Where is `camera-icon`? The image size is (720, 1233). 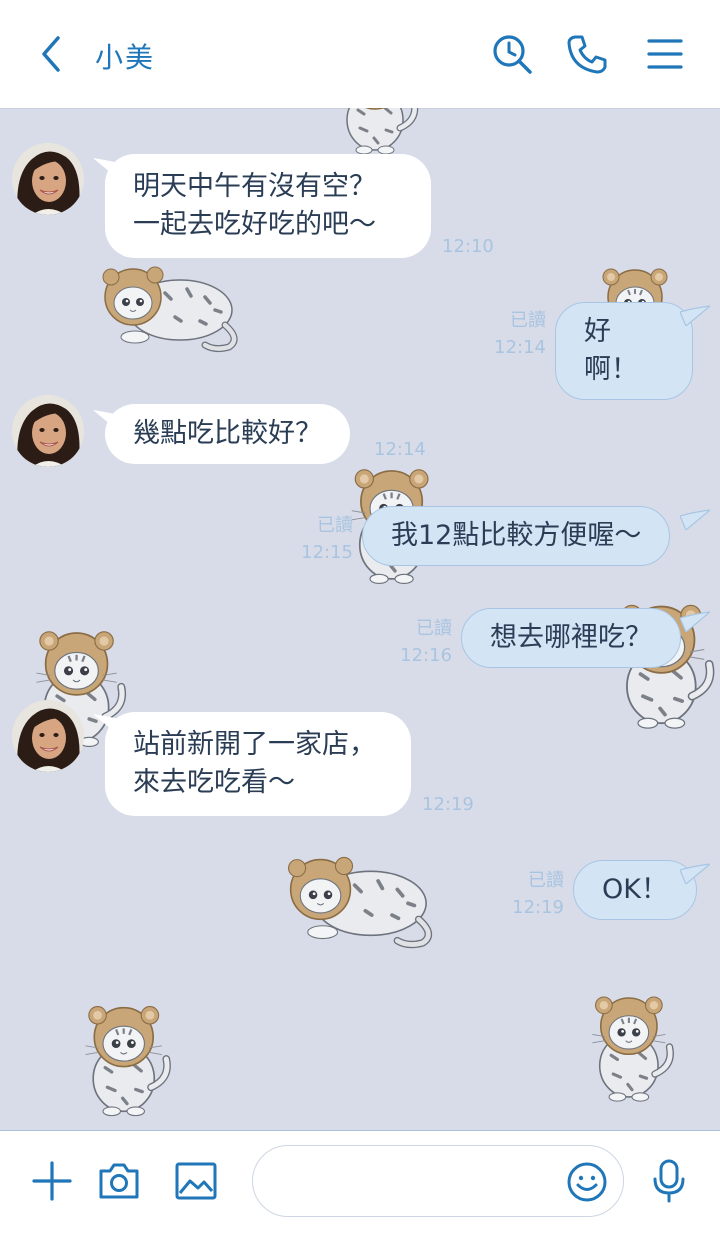
camera-icon is located at coordinates (119, 1181).